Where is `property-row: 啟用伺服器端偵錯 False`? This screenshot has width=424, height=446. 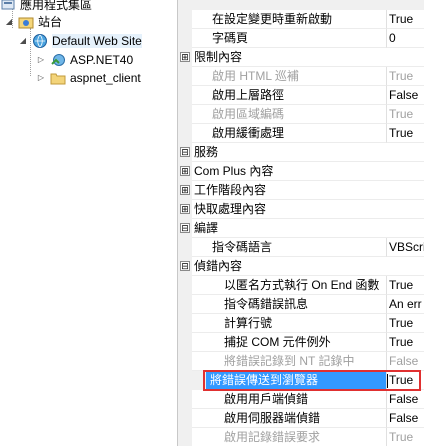
property-row: 啟用伺服器端偵錯 False is located at coordinates (301, 418).